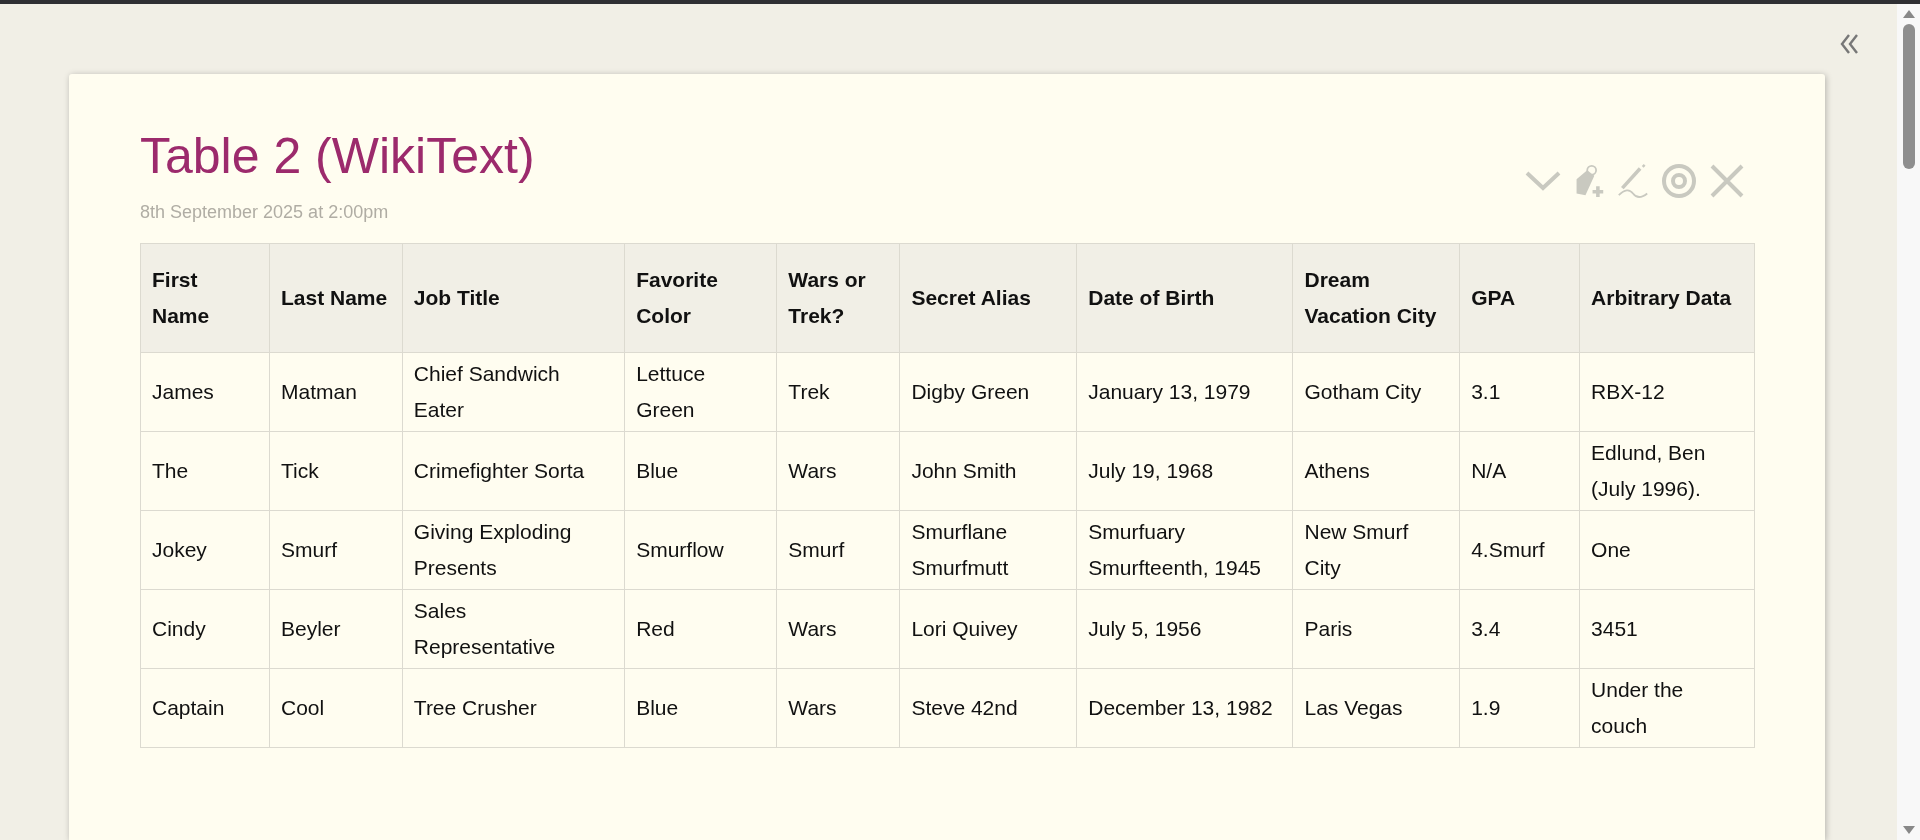  What do you see at coordinates (1184, 708) in the screenshot?
I see `table-cell: December 13, 1982` at bounding box center [1184, 708].